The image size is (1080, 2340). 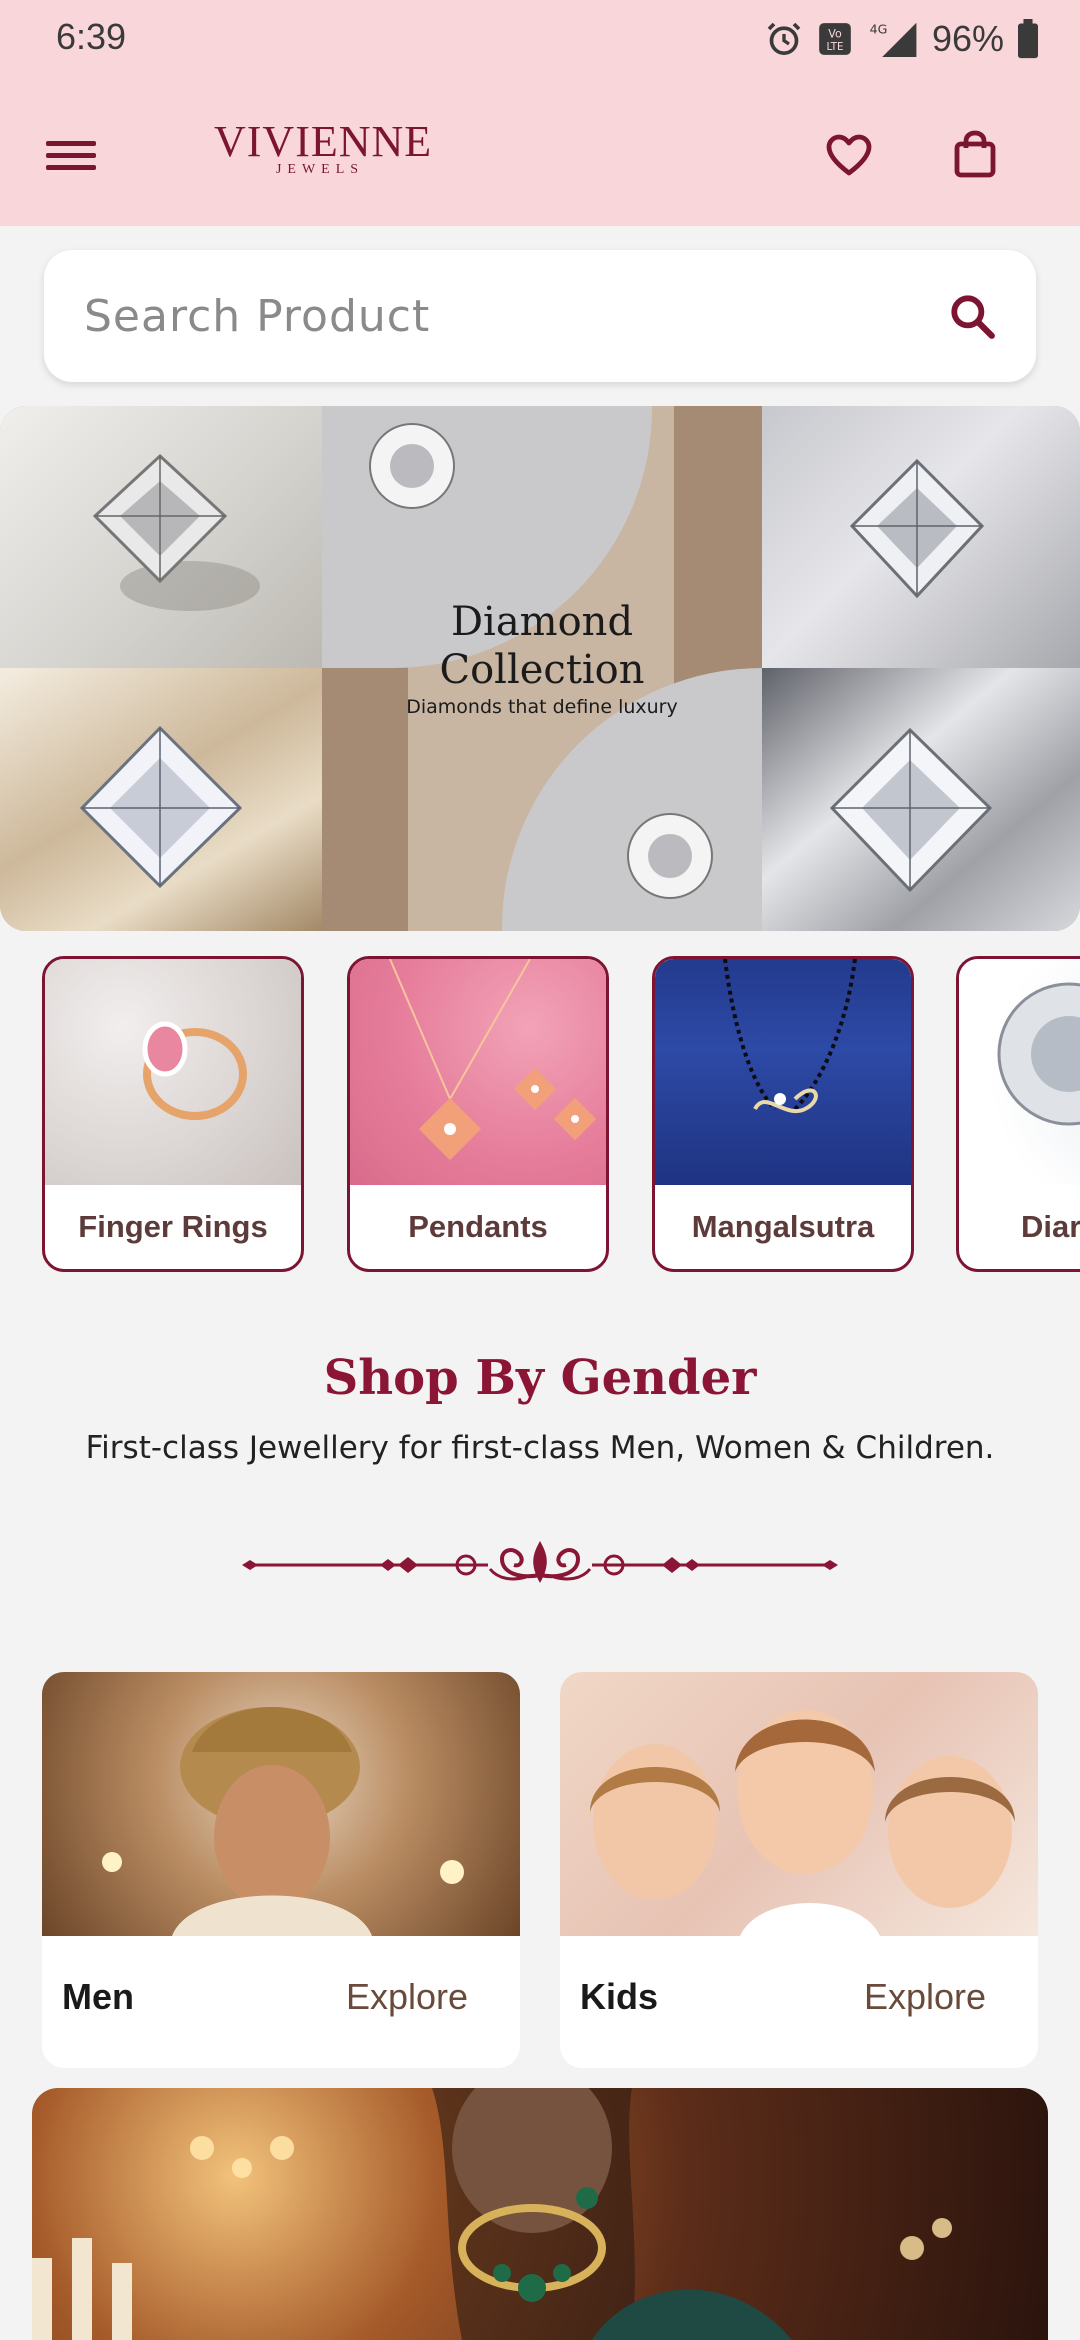 I want to click on gender-card-kids: Kids Explore, so click(x=799, y=1870).